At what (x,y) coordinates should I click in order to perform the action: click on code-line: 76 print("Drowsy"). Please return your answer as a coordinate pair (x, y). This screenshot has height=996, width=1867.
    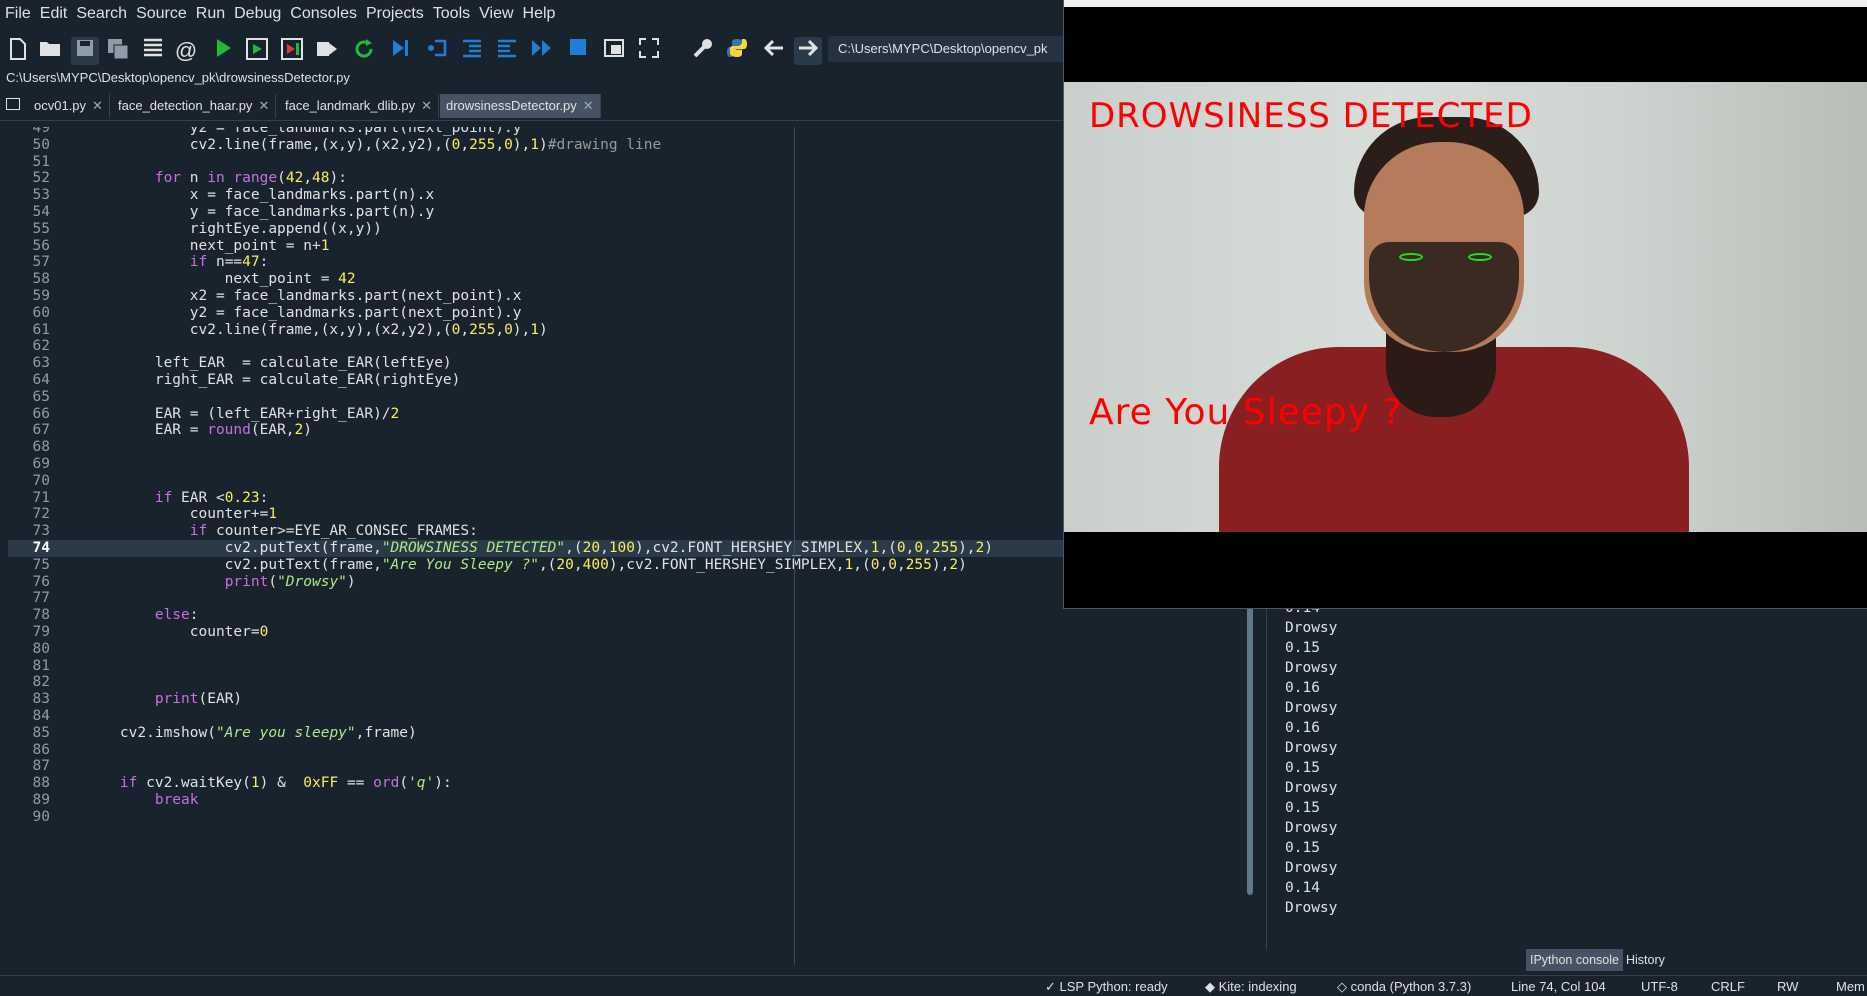
    Looking at the image, I should click on (619, 582).